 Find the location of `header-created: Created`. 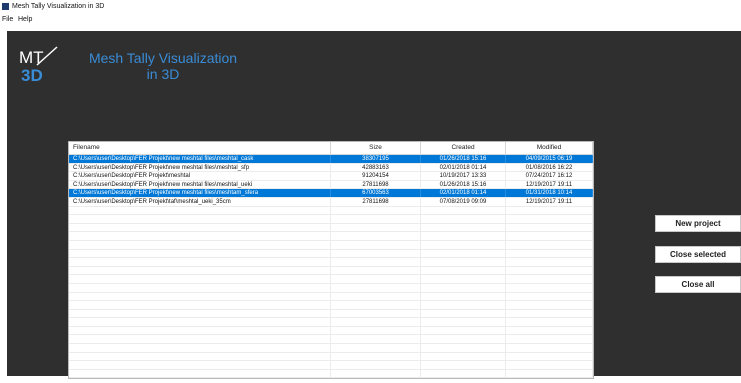

header-created: Created is located at coordinates (463, 148).